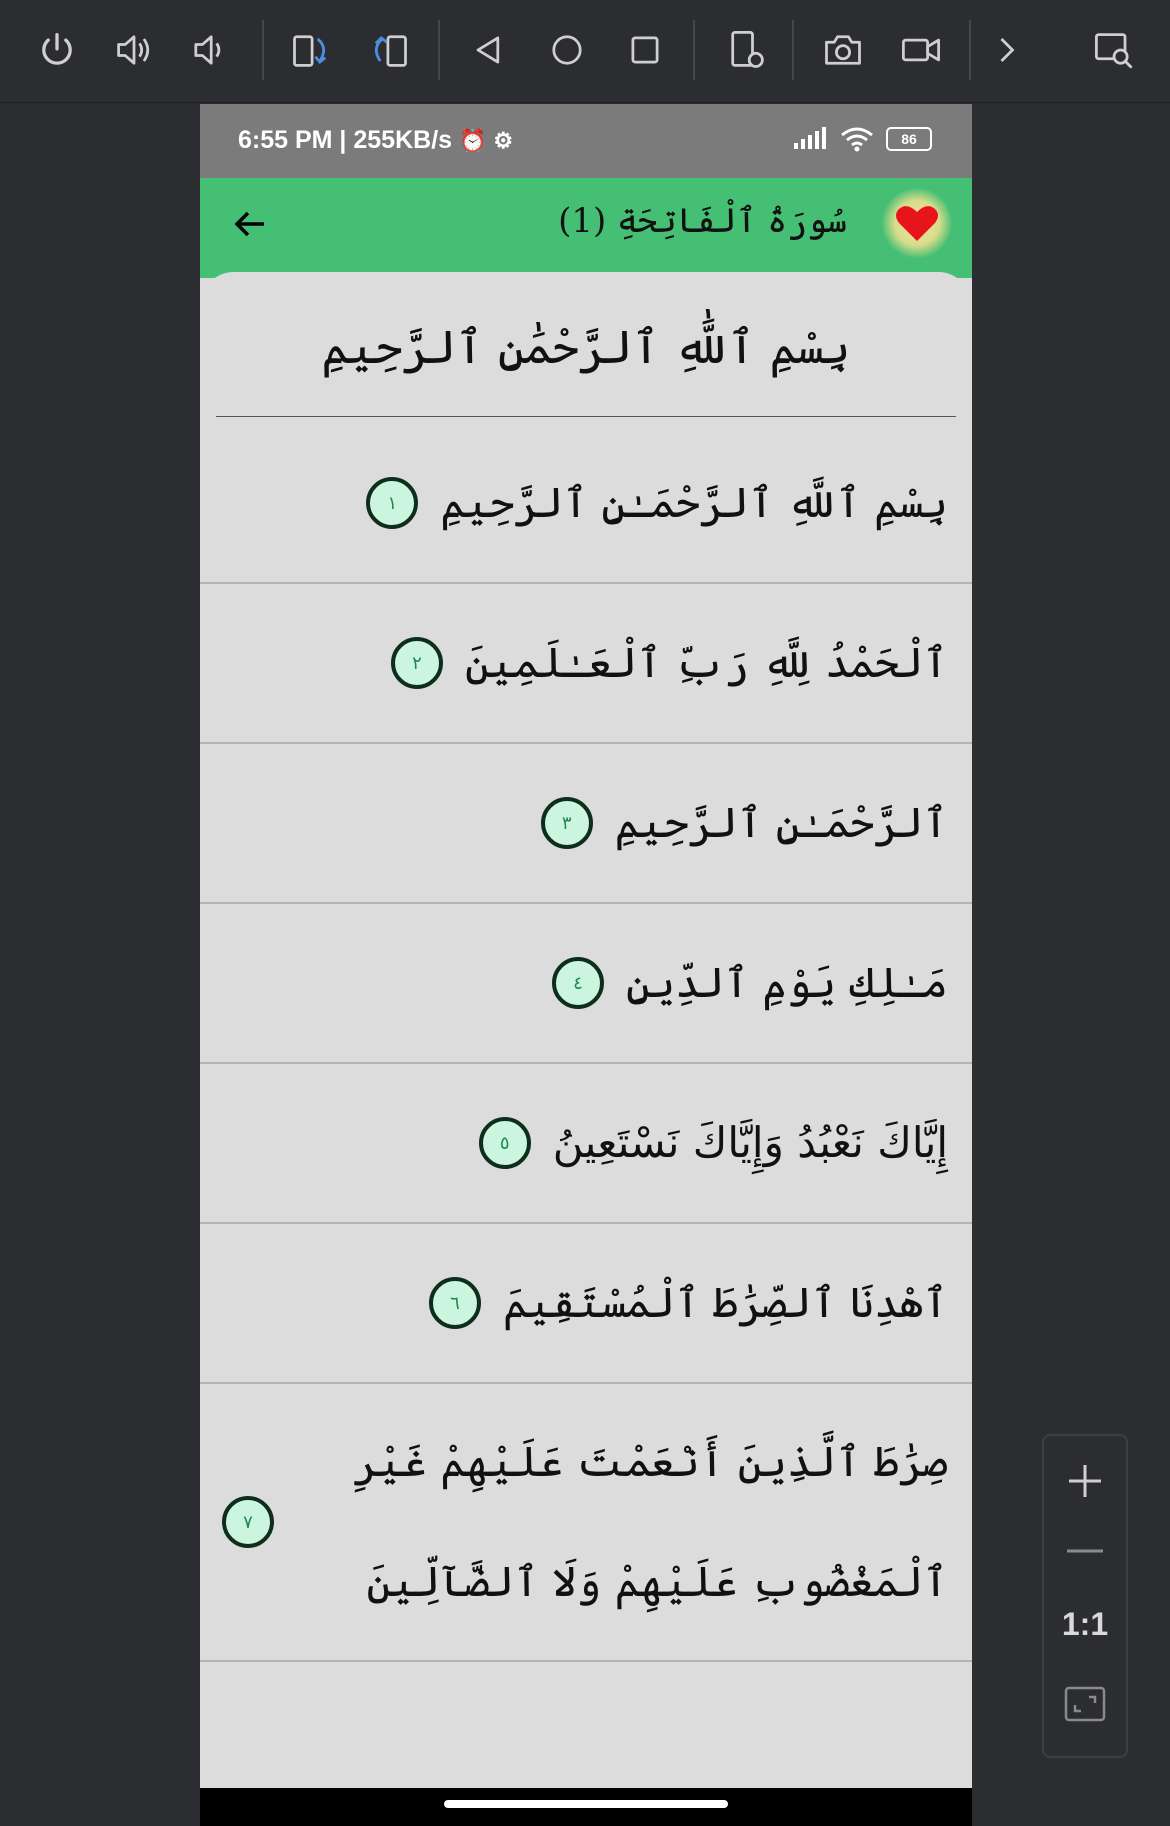 The width and height of the screenshot is (1170, 1826). I want to click on favorite-button, so click(917, 223).